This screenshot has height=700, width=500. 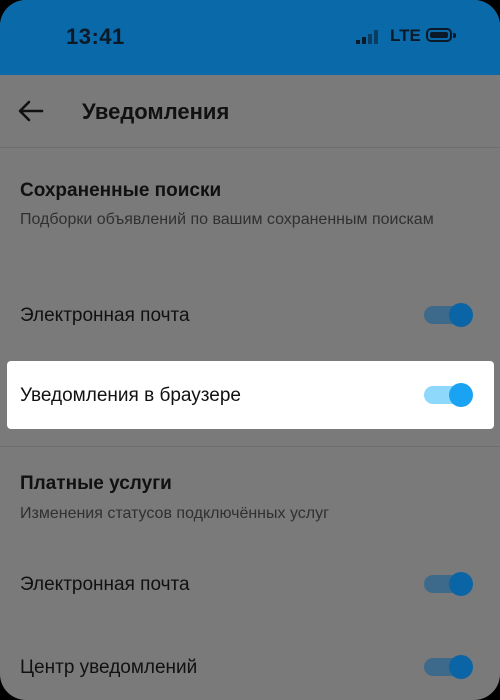 I want to click on signal-icon, so click(x=369, y=37).